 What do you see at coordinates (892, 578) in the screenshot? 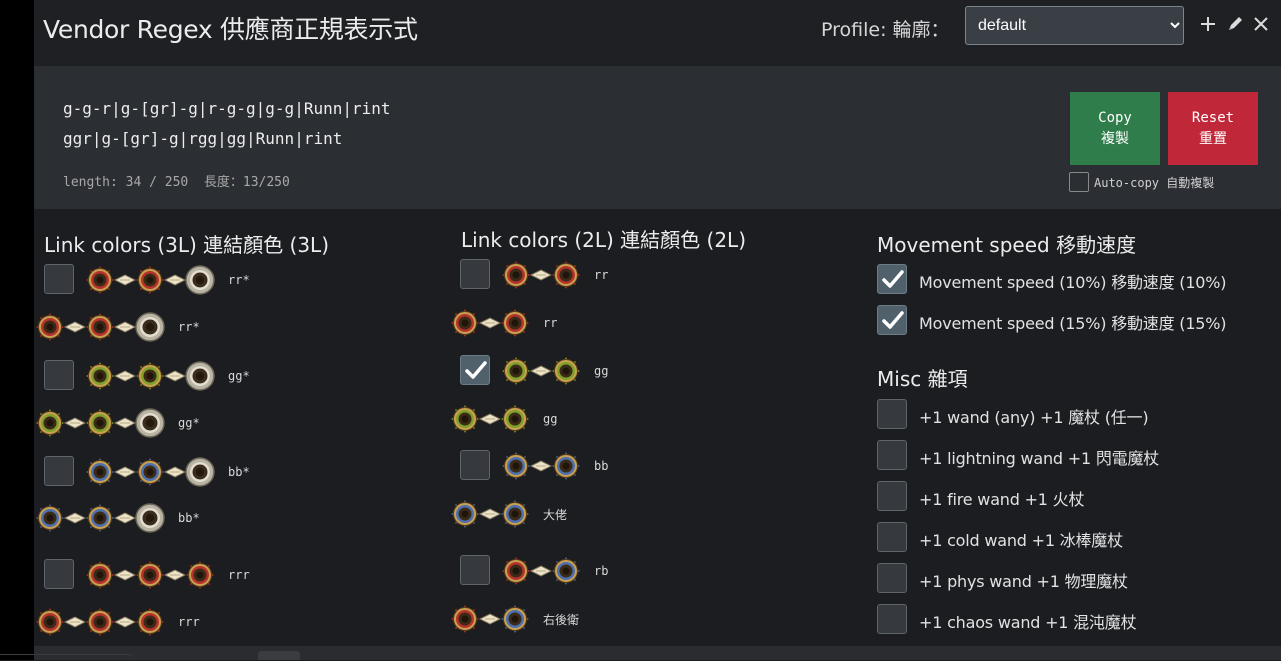
I see `misc-option-4-checkbox` at bounding box center [892, 578].